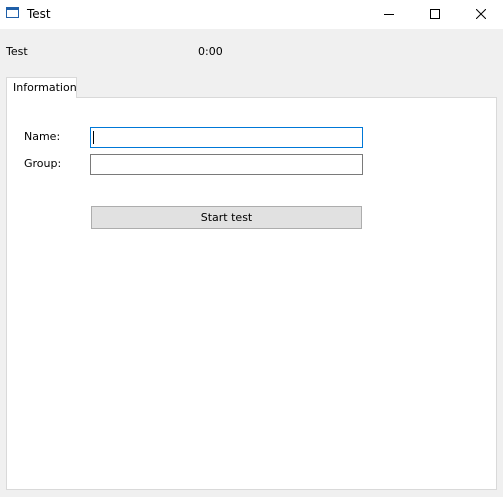  What do you see at coordinates (226, 164) in the screenshot?
I see `group-input` at bounding box center [226, 164].